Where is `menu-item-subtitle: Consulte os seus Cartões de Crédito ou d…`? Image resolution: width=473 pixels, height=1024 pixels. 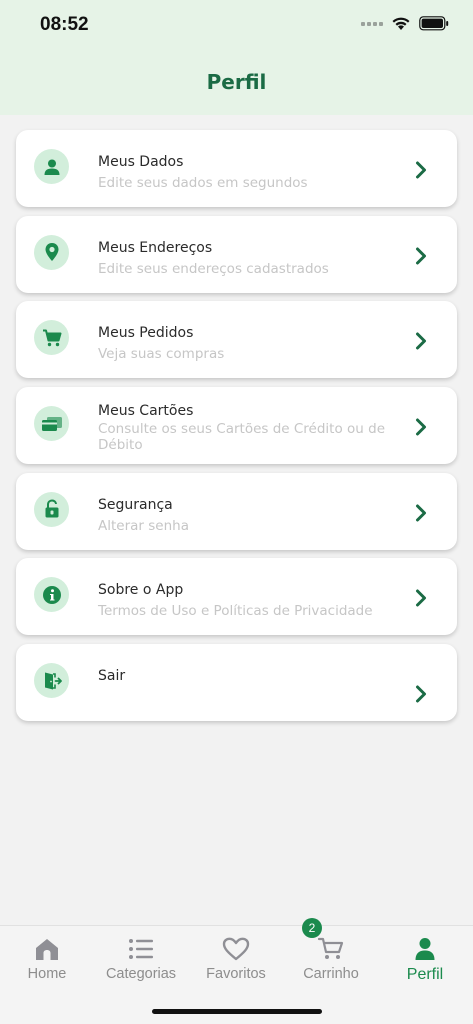
menu-item-subtitle: Consulte os seus Cartões de Crédito ou d… is located at coordinates (242, 437).